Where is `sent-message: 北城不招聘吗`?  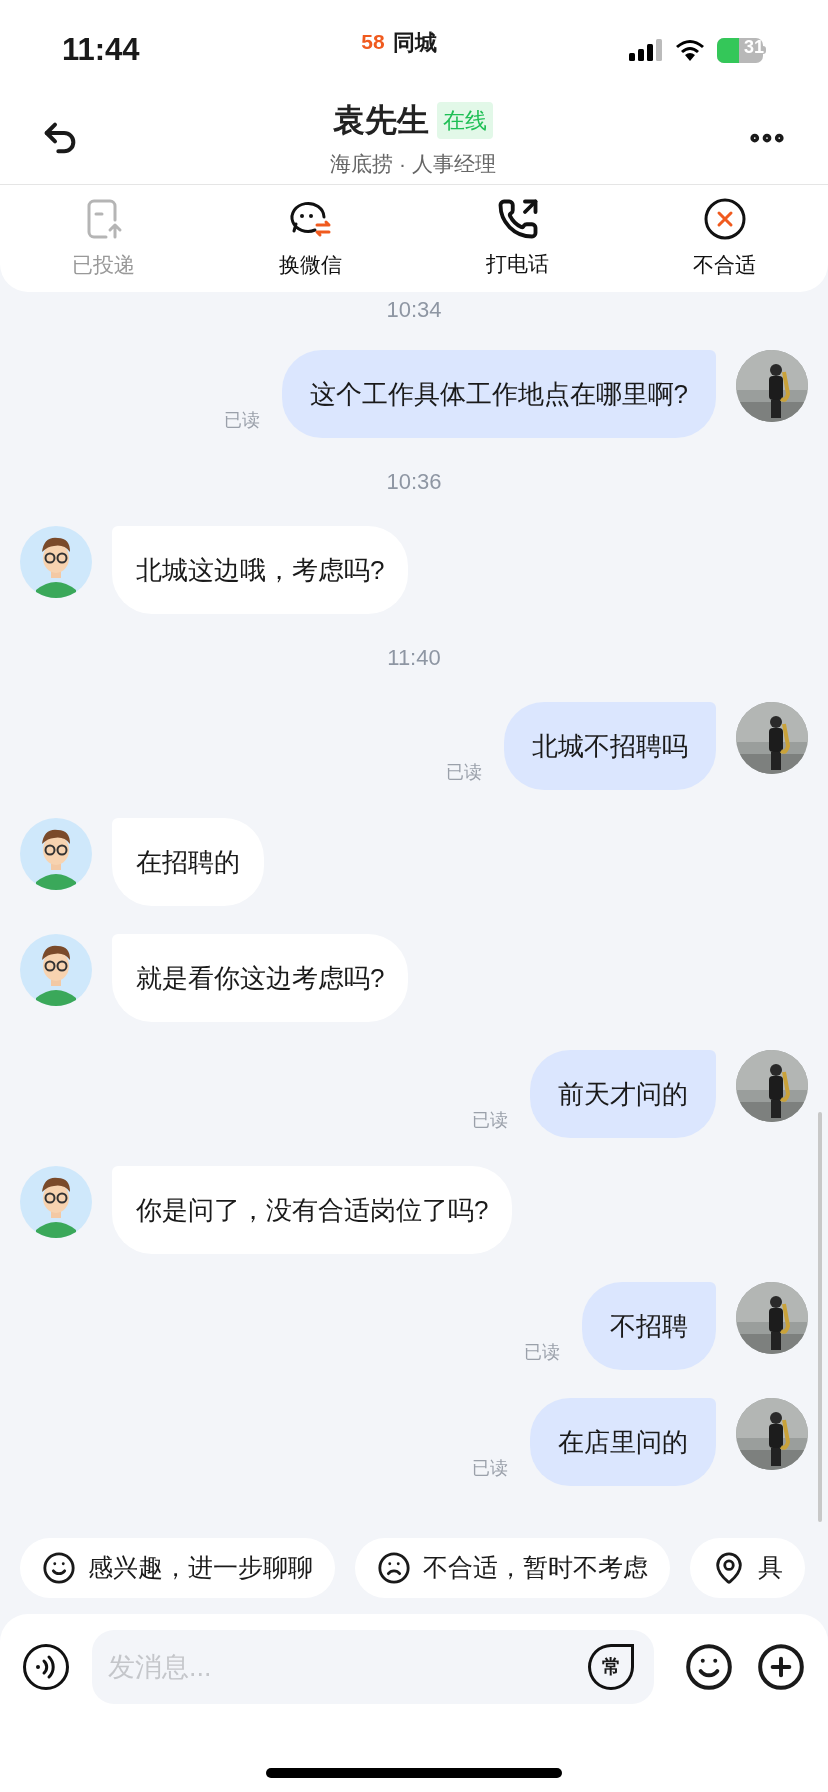 sent-message: 北城不招聘吗 is located at coordinates (610, 746).